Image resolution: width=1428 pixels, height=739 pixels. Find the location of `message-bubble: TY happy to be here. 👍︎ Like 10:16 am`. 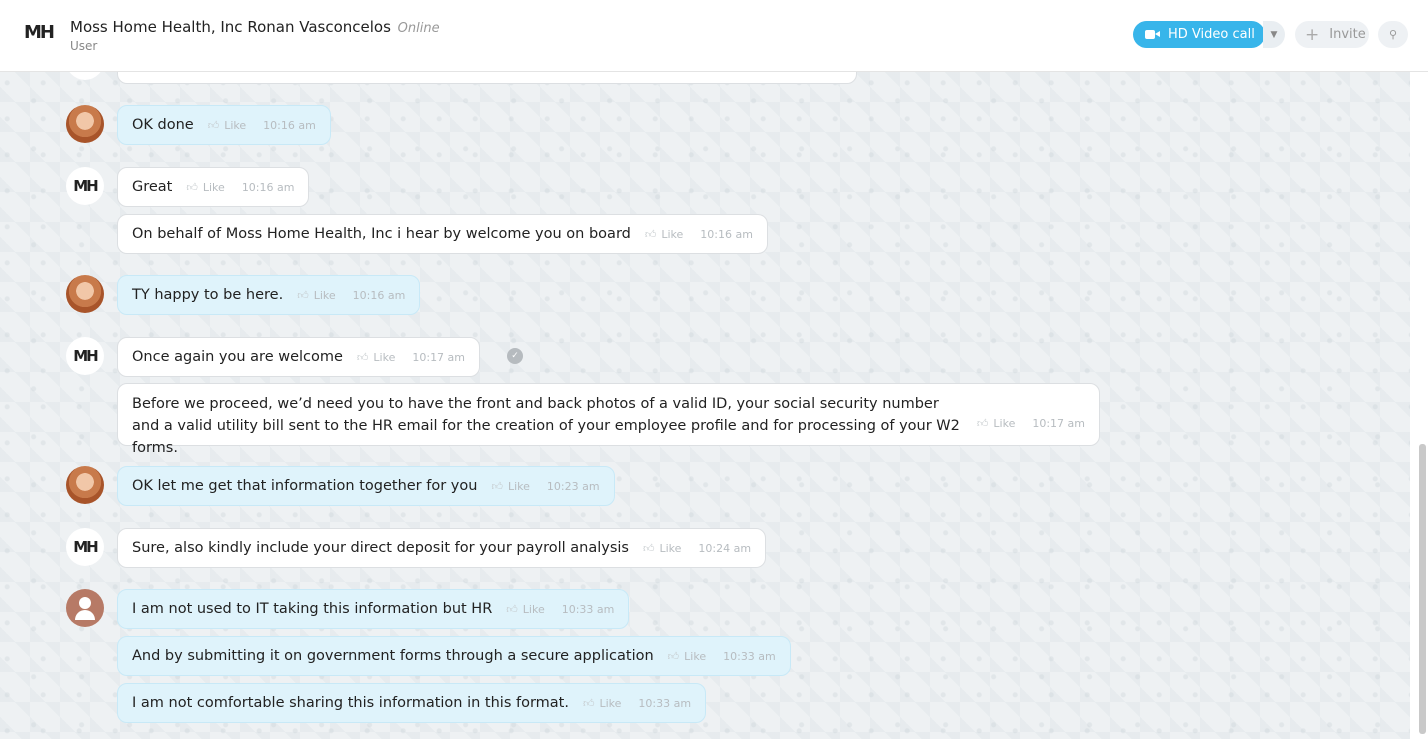

message-bubble: TY happy to be here. 👍︎ Like 10:16 am is located at coordinates (269, 295).